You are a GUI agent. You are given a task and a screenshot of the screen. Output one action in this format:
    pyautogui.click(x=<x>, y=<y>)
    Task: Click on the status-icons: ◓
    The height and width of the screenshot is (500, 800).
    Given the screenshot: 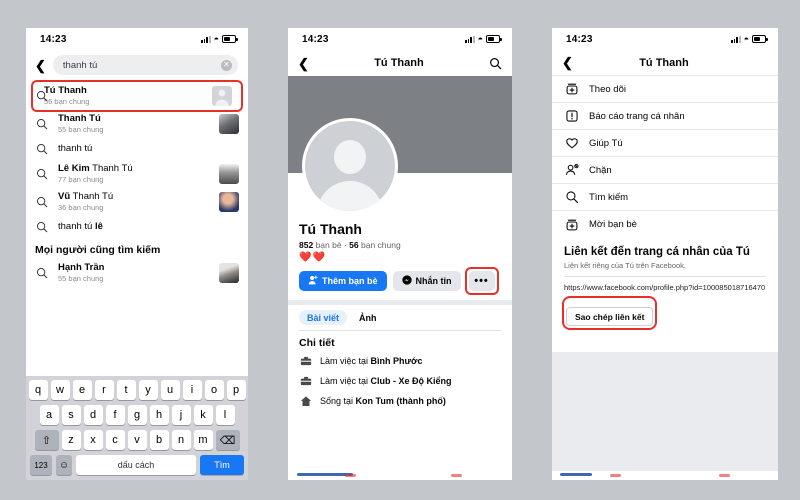 What is the action you would take?
    pyautogui.click(x=749, y=39)
    